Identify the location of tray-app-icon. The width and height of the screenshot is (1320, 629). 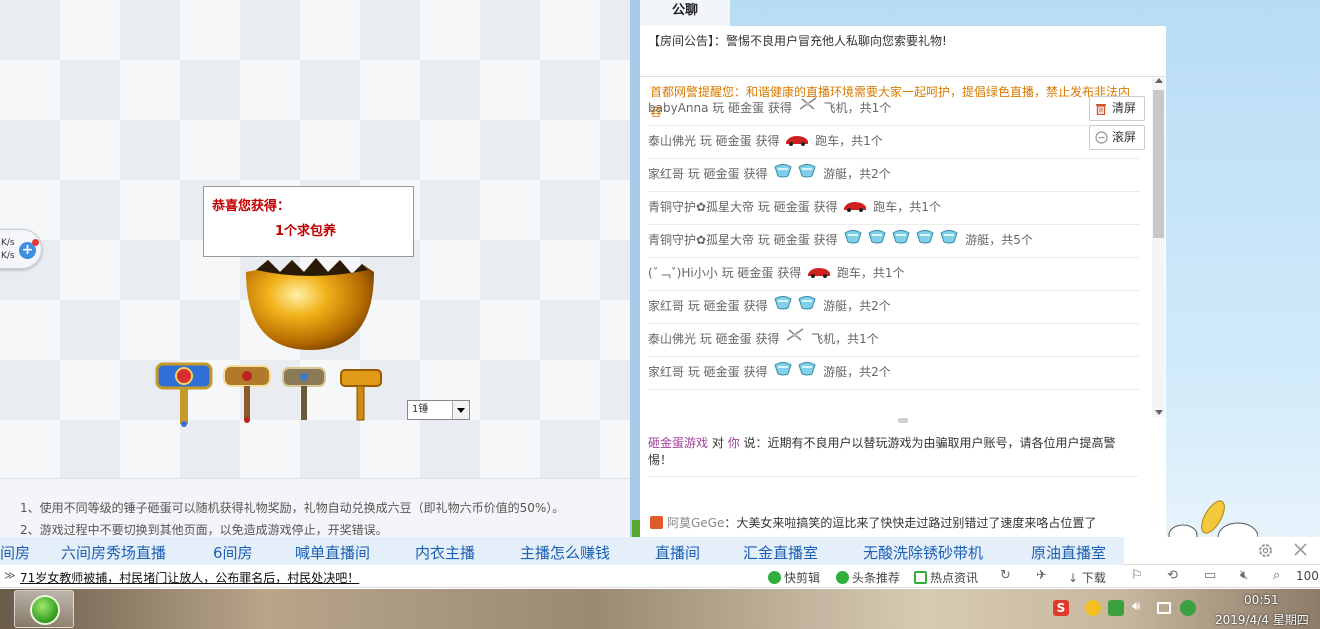
(1093, 608).